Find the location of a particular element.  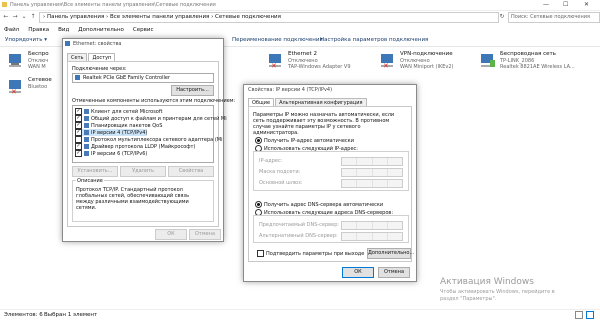

minimize-button: — is located at coordinates (546, 4).